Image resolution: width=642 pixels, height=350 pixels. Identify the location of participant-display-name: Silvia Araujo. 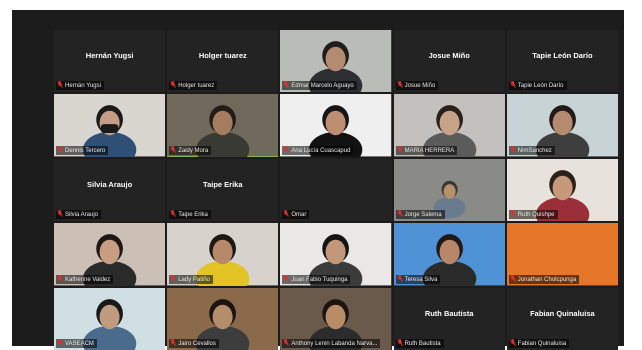
(110, 184).